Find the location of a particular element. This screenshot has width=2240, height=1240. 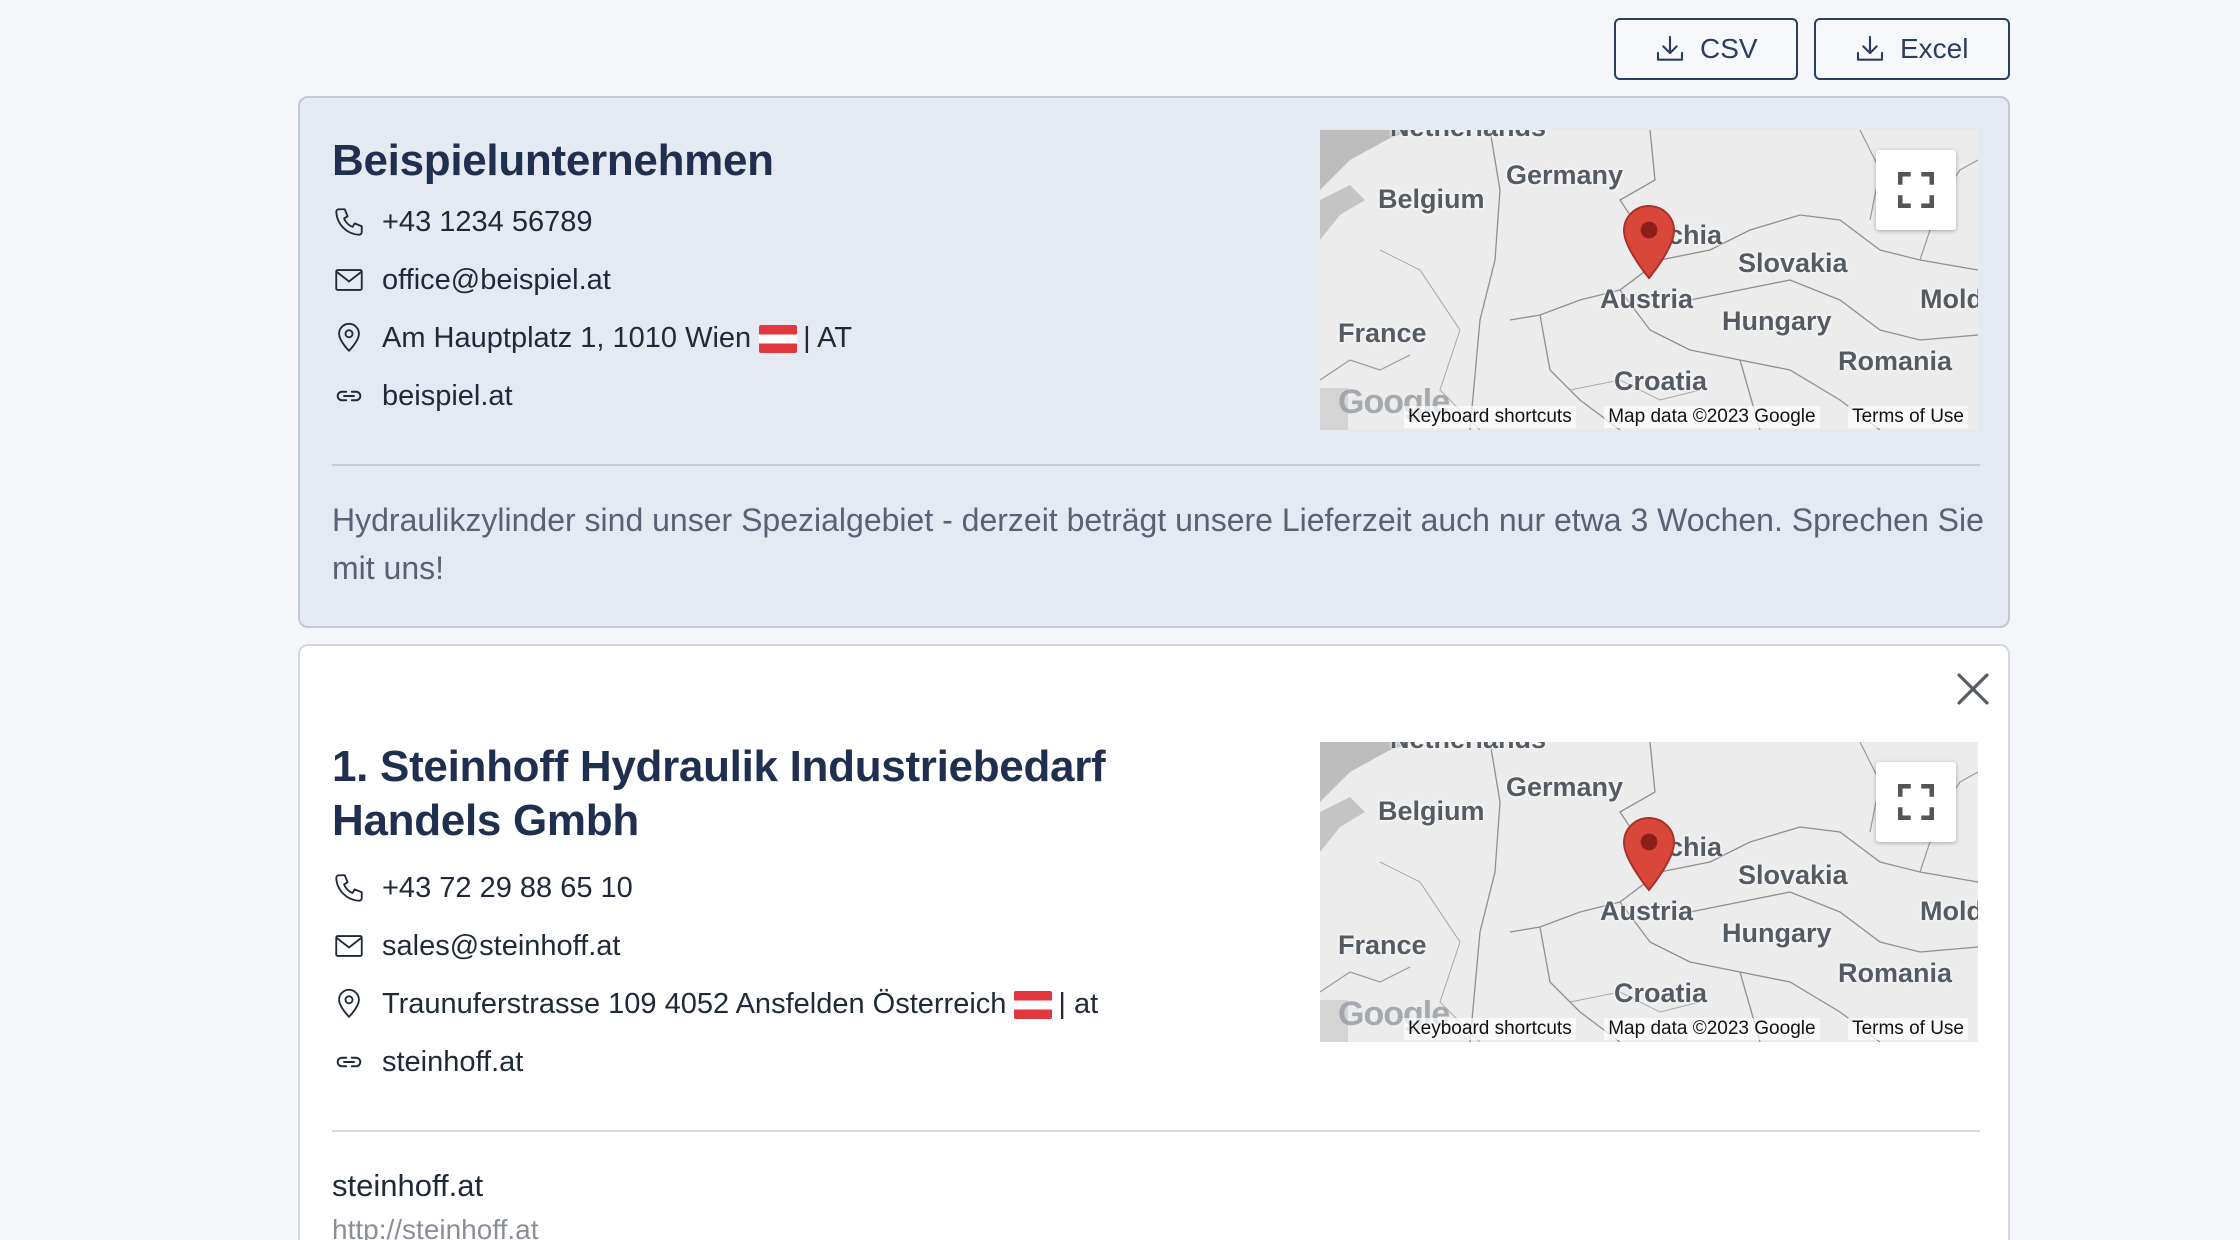

phone-row: +43 1234 56789 is located at coordinates (462, 222).